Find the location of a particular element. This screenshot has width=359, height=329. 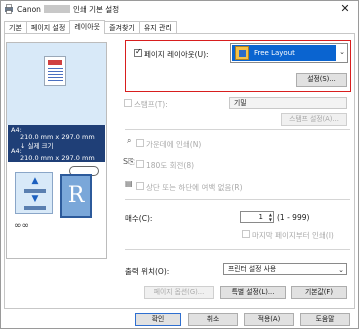

arrow-up-icon: ▲ is located at coordinates (35, 181).